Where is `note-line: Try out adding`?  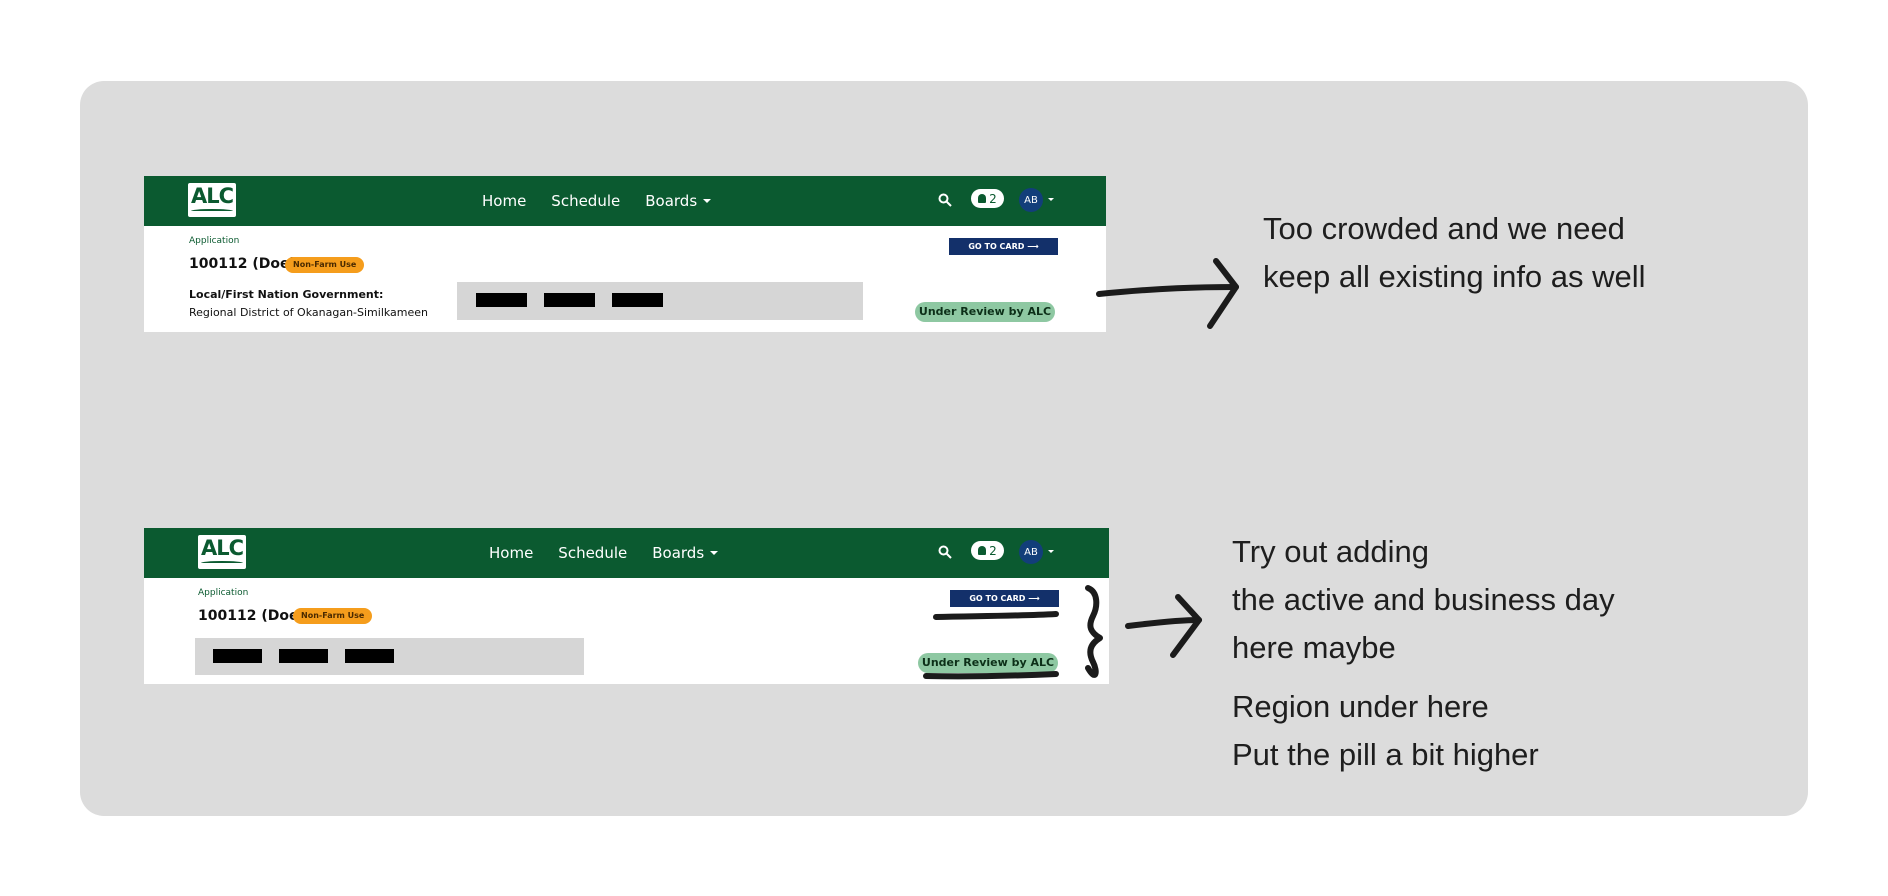
note-line: Try out adding is located at coordinates (1331, 551).